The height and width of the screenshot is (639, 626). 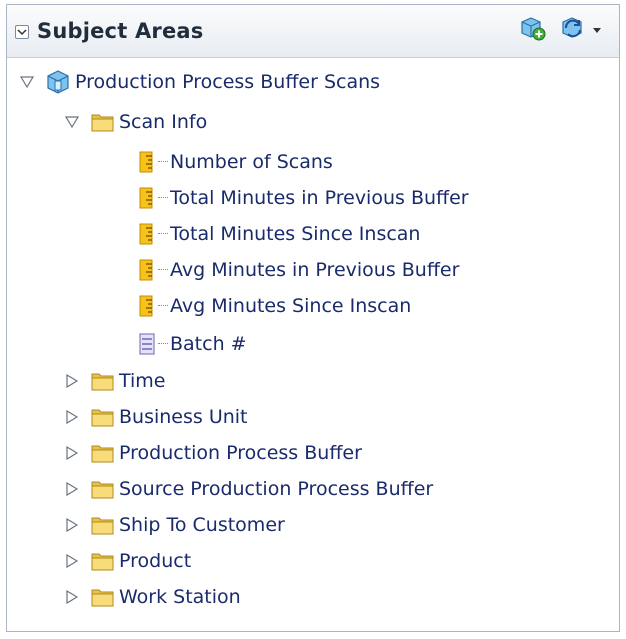 I want to click on tree-node-label: Business Unit, so click(x=183, y=417).